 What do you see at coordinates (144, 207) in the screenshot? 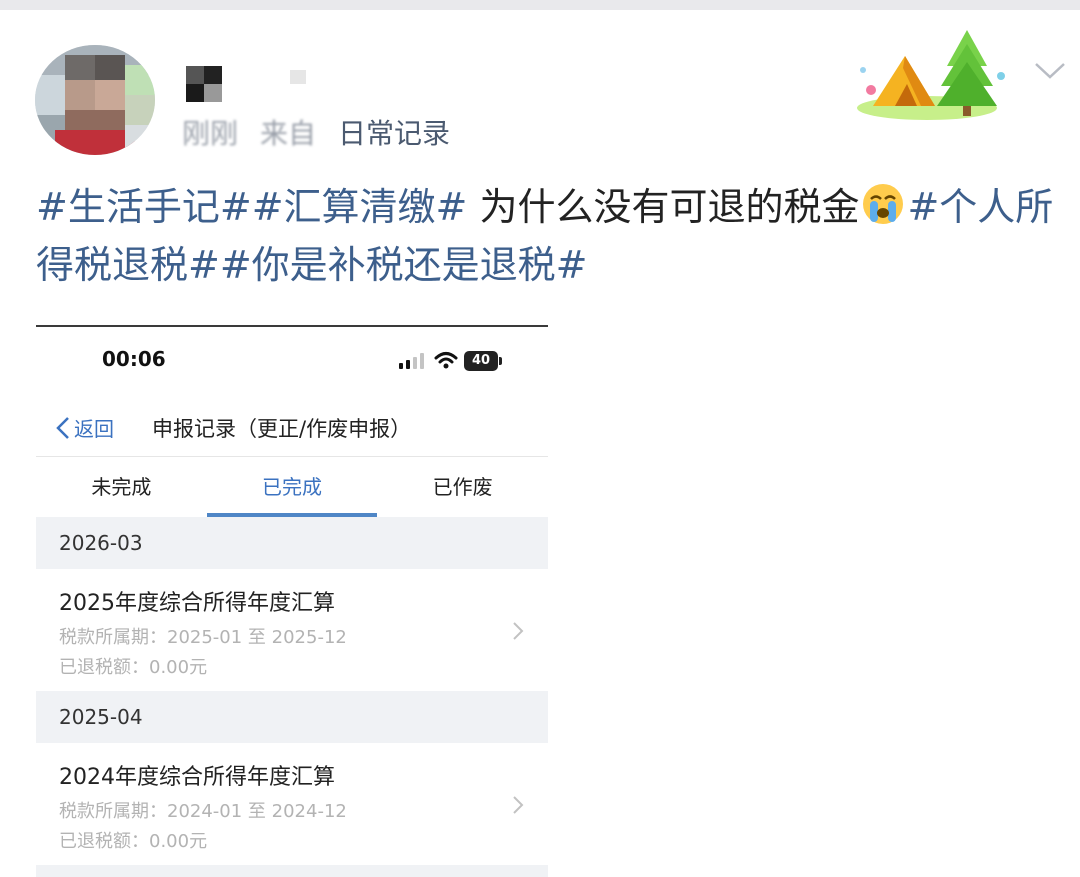
I see `hashtag-link: #生活手记#` at bounding box center [144, 207].